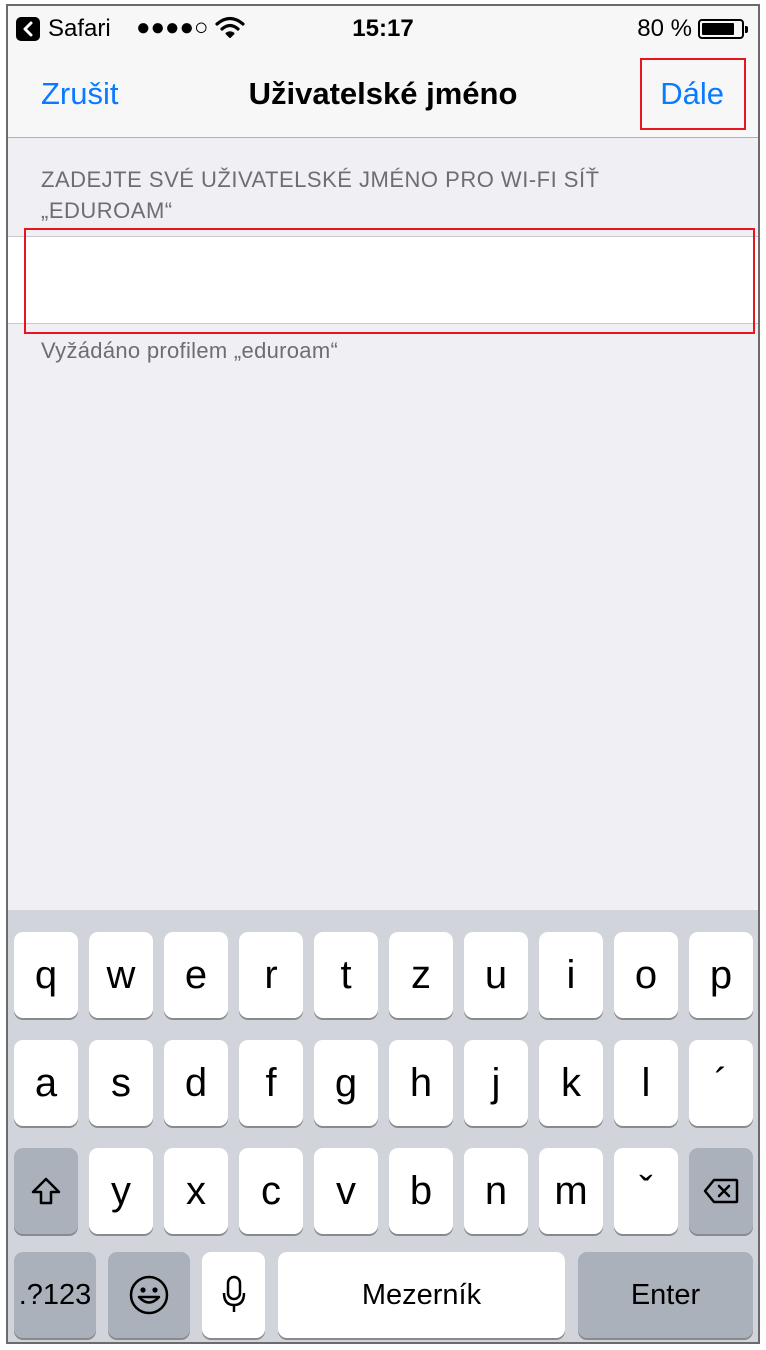  What do you see at coordinates (121, 1083) in the screenshot?
I see `key-s: s` at bounding box center [121, 1083].